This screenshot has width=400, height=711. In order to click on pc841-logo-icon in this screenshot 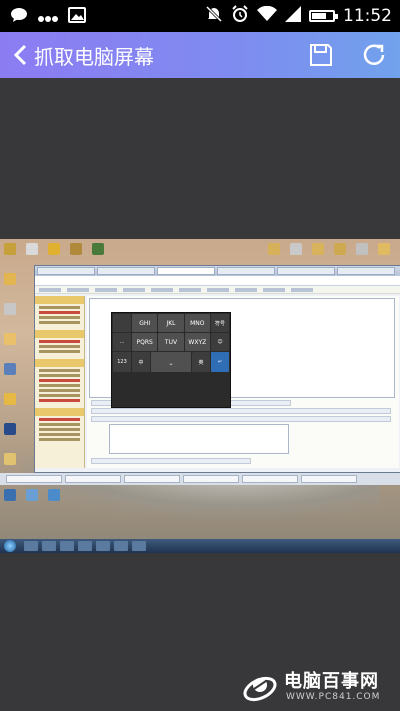, I will do `click(260, 687)`.